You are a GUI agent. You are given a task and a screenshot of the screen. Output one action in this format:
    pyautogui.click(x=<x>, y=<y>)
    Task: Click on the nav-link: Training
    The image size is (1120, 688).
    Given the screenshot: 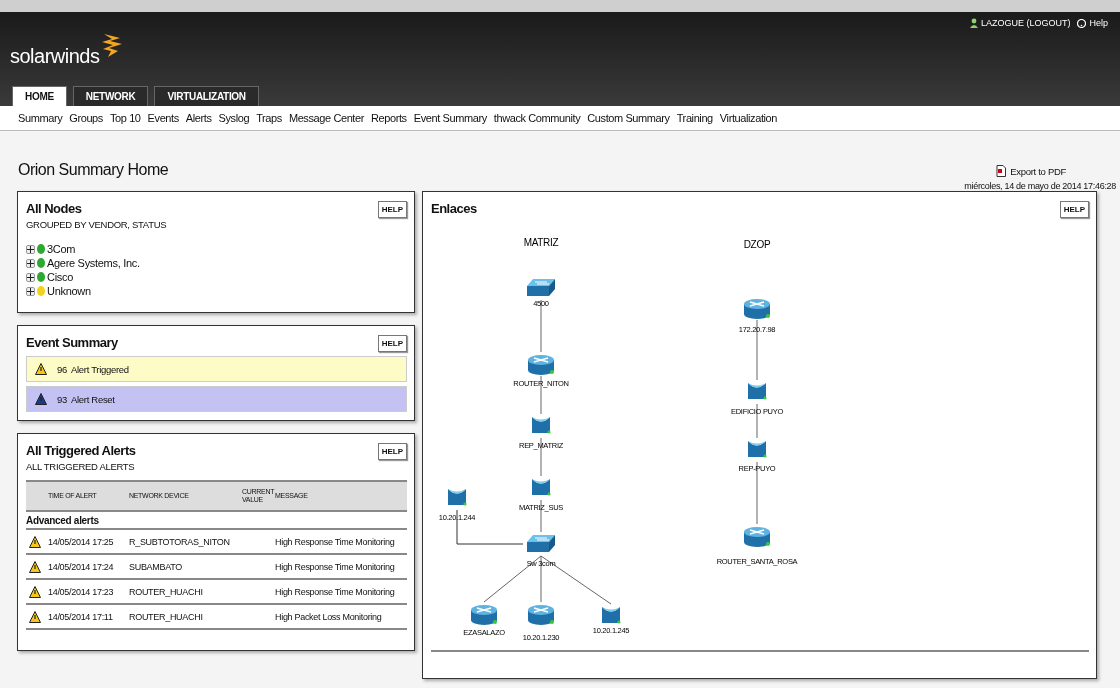 What is the action you would take?
    pyautogui.click(x=694, y=118)
    